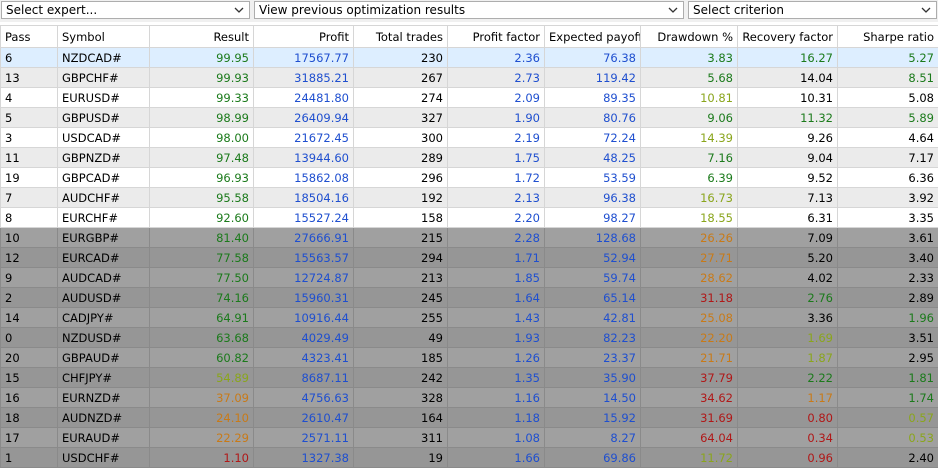  I want to click on cell-symbol: EURUSD#, so click(103, 97).